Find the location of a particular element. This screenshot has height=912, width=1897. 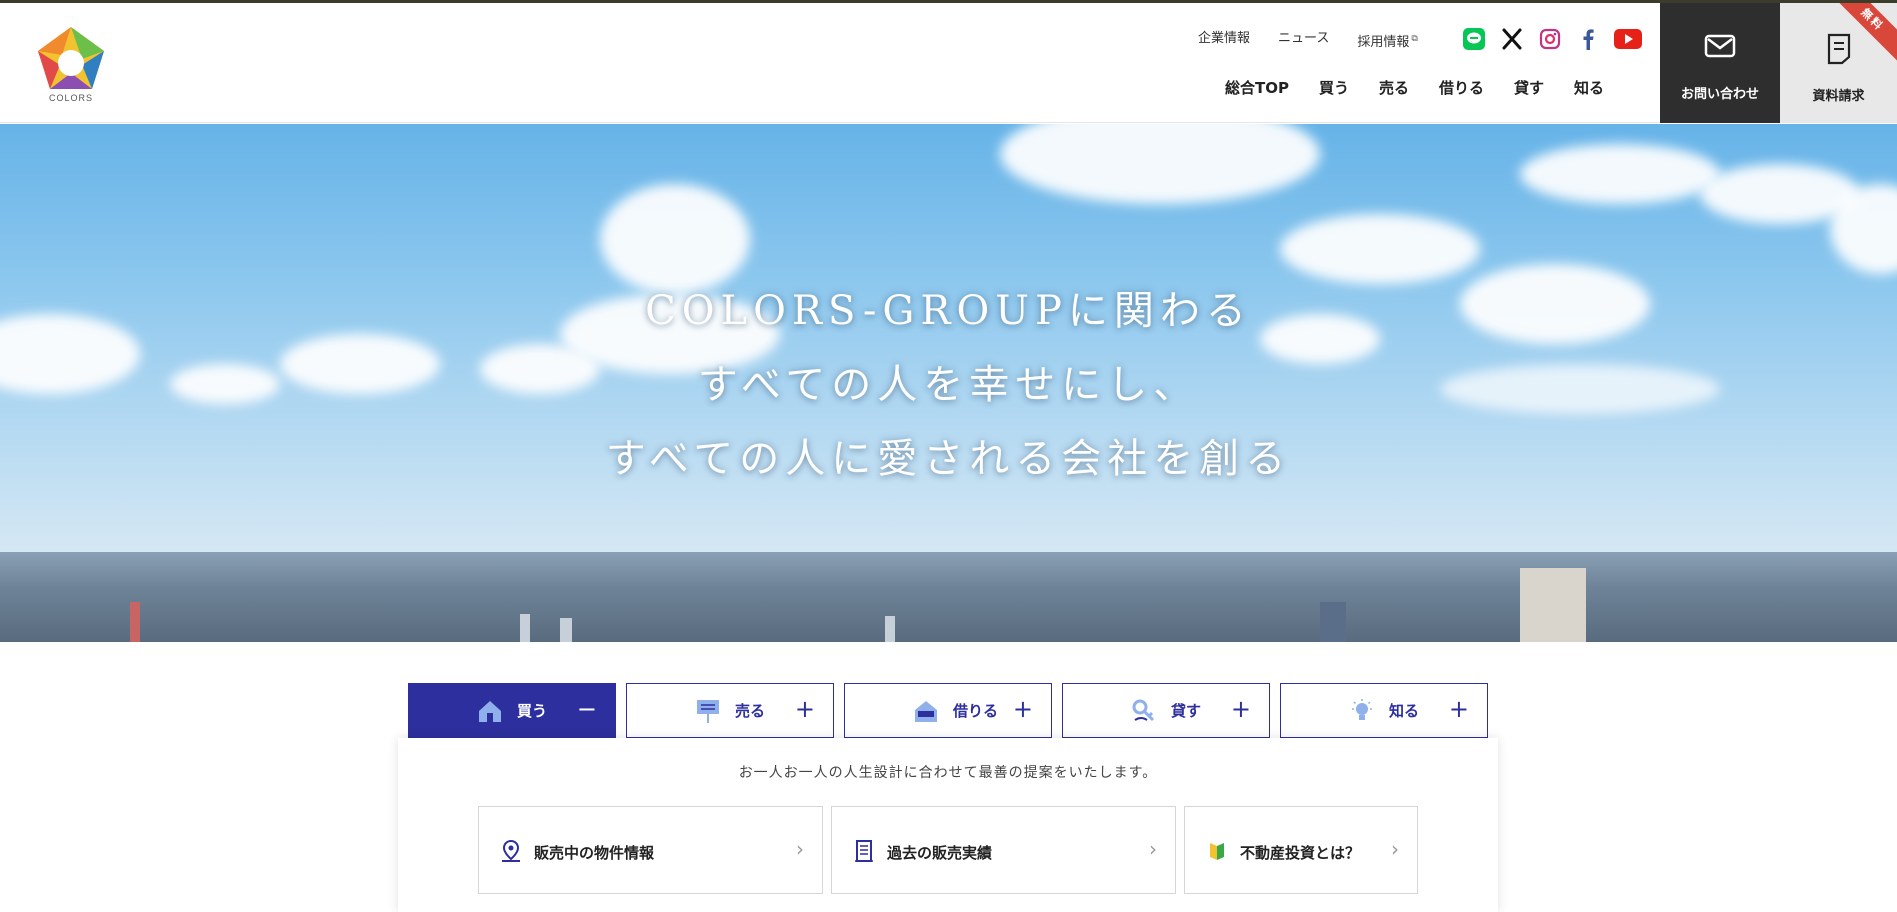

tab-lease: 貸す + is located at coordinates (1166, 710).